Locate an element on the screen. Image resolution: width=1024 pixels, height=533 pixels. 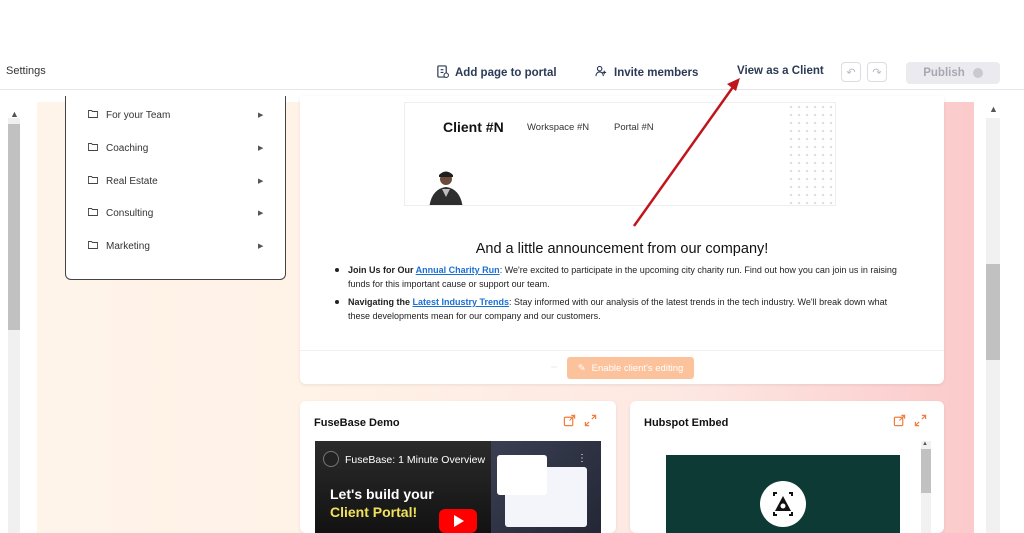
folder-label: Marketing is located at coordinates (128, 246).